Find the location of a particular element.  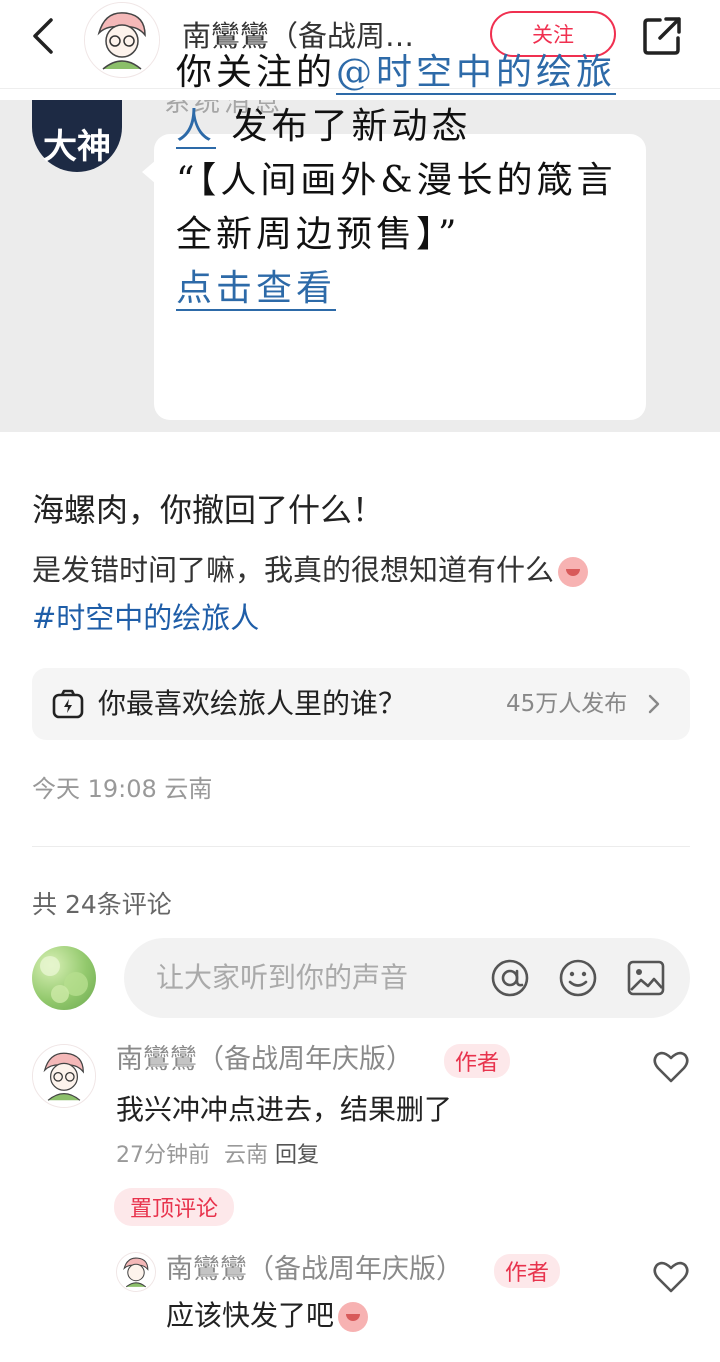

reply-text: 应该快发了吧 is located at coordinates (267, 1316).